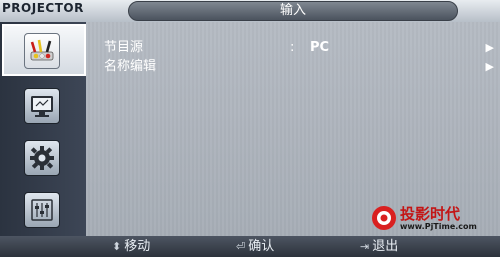  Describe the element at coordinates (430, 214) in the screenshot. I see `watermark-text: 投影时代` at that location.